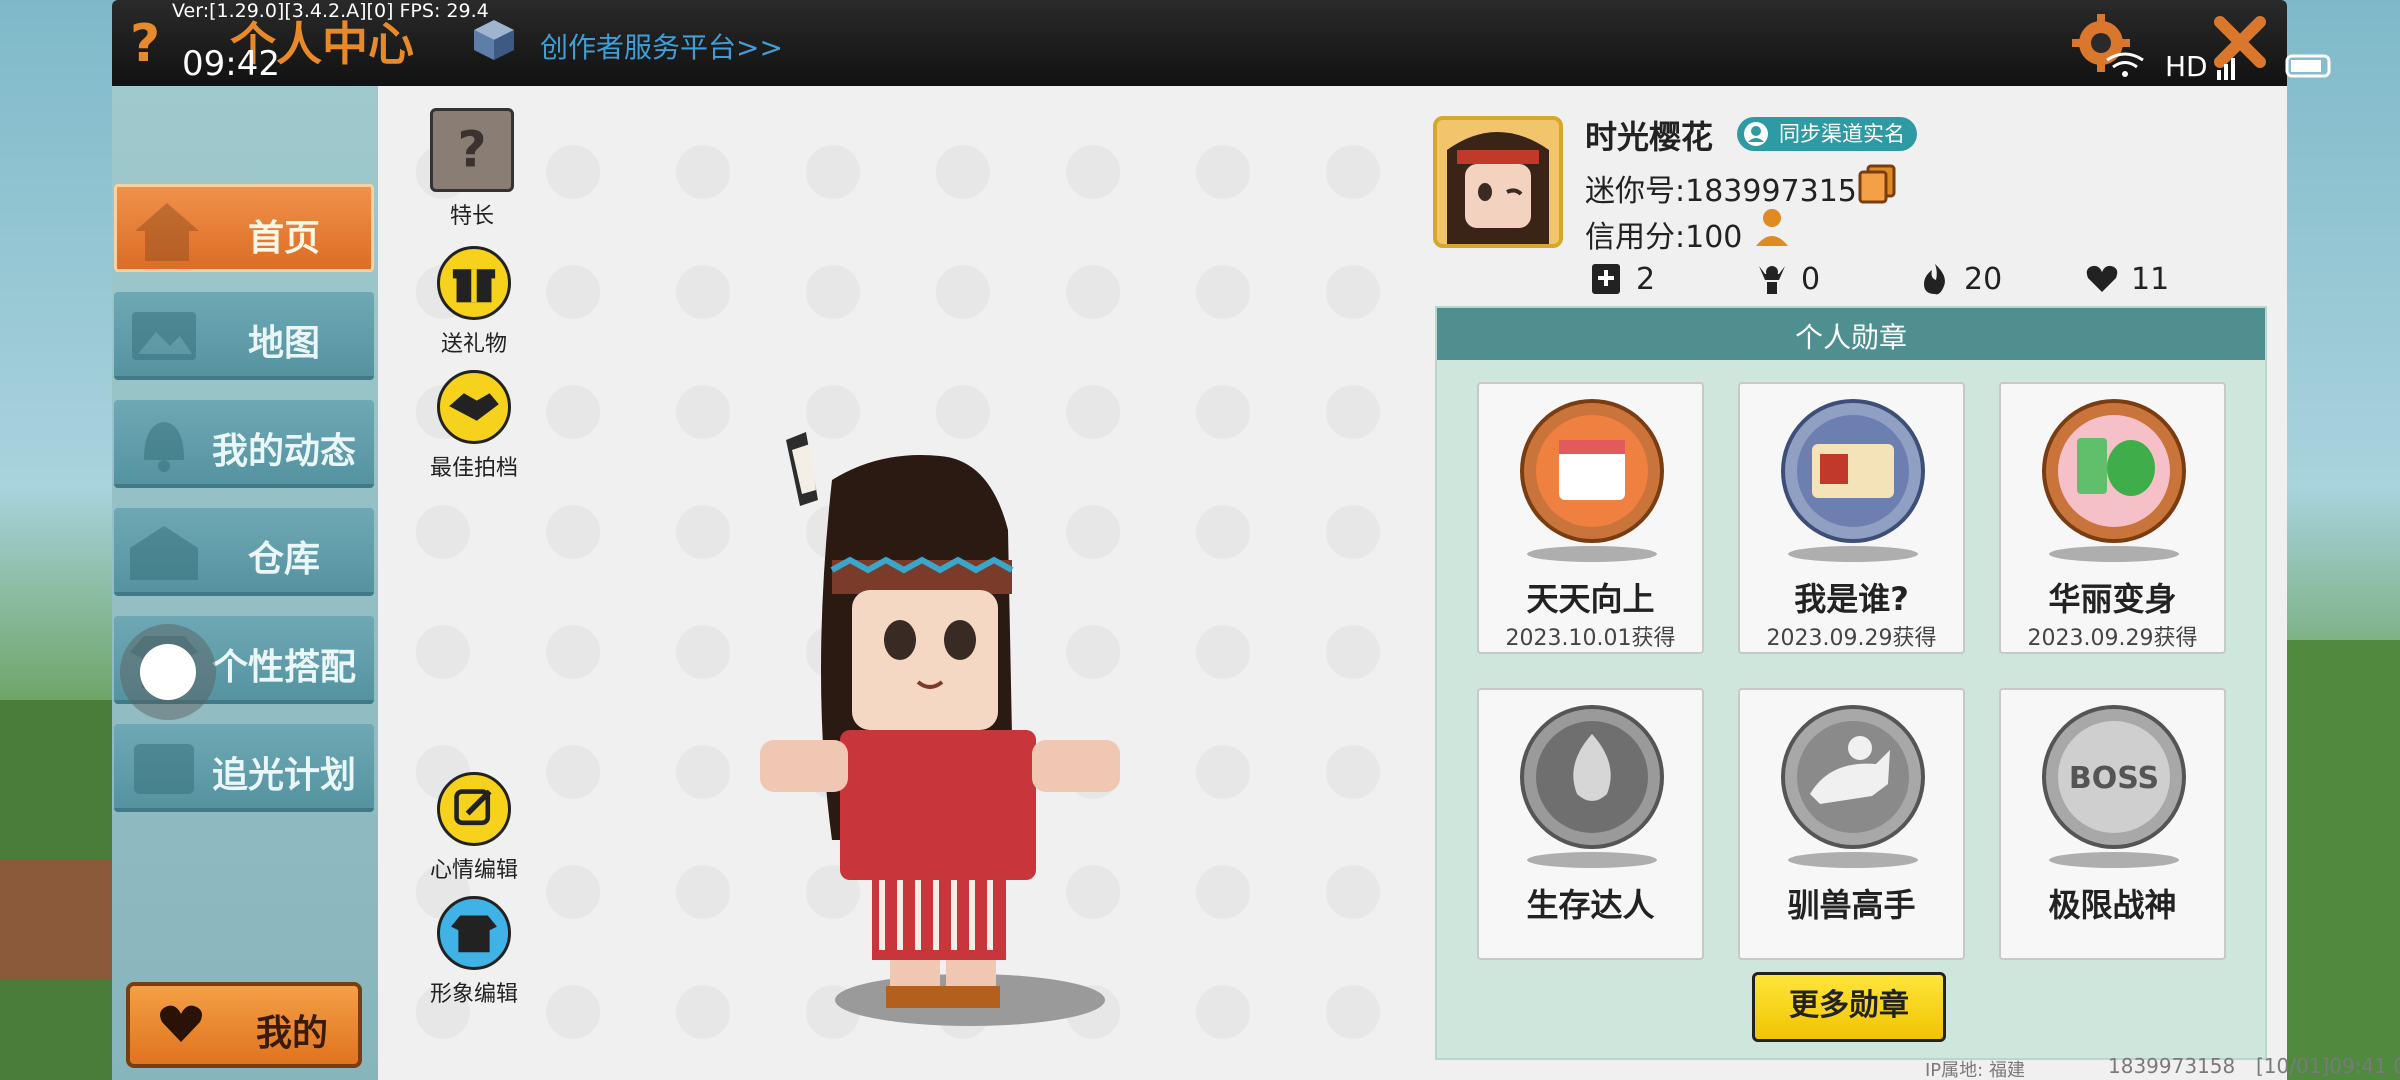  I want to click on me-button: 我的, so click(244, 1025).